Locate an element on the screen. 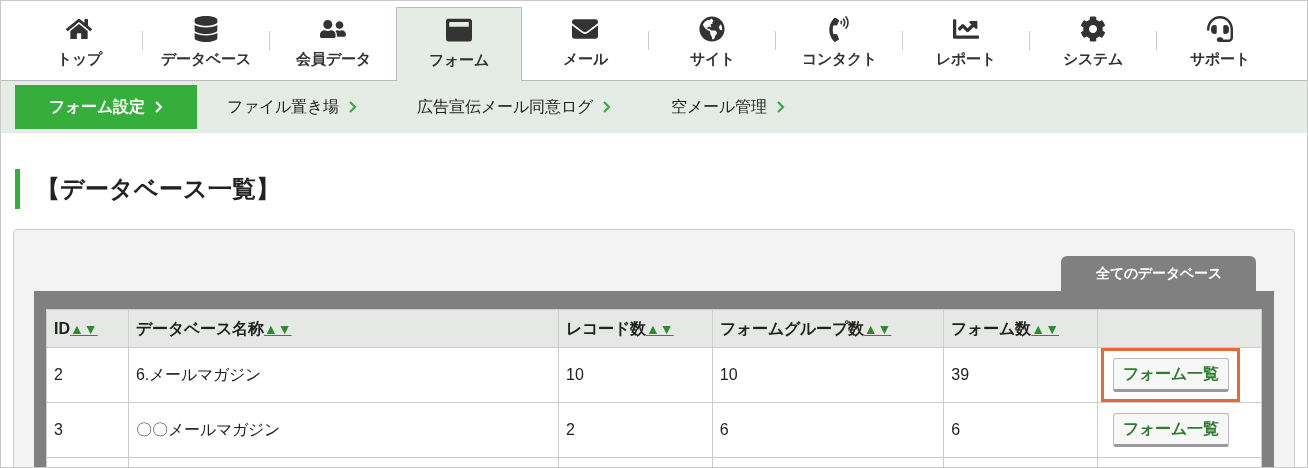  column-header: データベース名称▲▼ is located at coordinates (343, 328).